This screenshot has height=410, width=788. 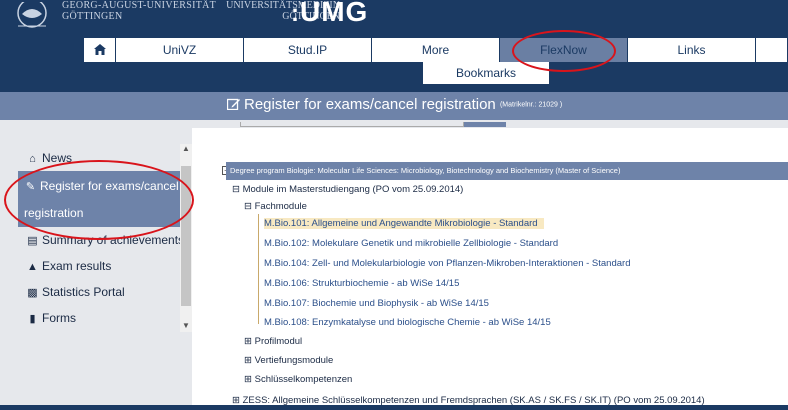 What do you see at coordinates (92, 16) in the screenshot?
I see `university-name-line2: GÖTTINGEN` at bounding box center [92, 16].